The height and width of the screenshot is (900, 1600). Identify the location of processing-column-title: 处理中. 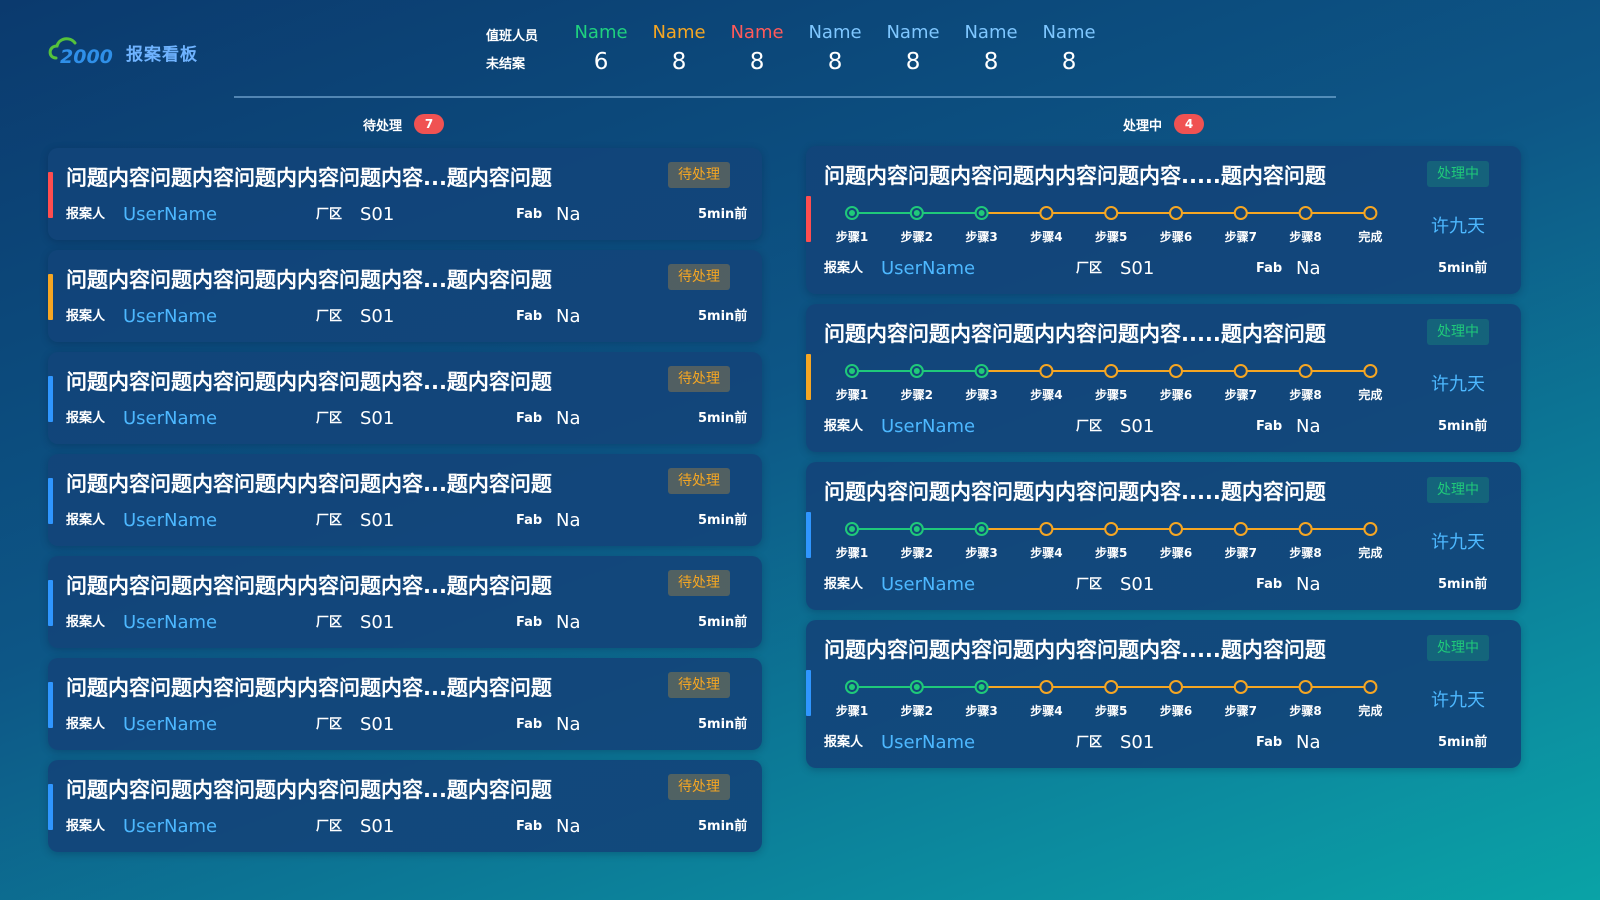
(1143, 126).